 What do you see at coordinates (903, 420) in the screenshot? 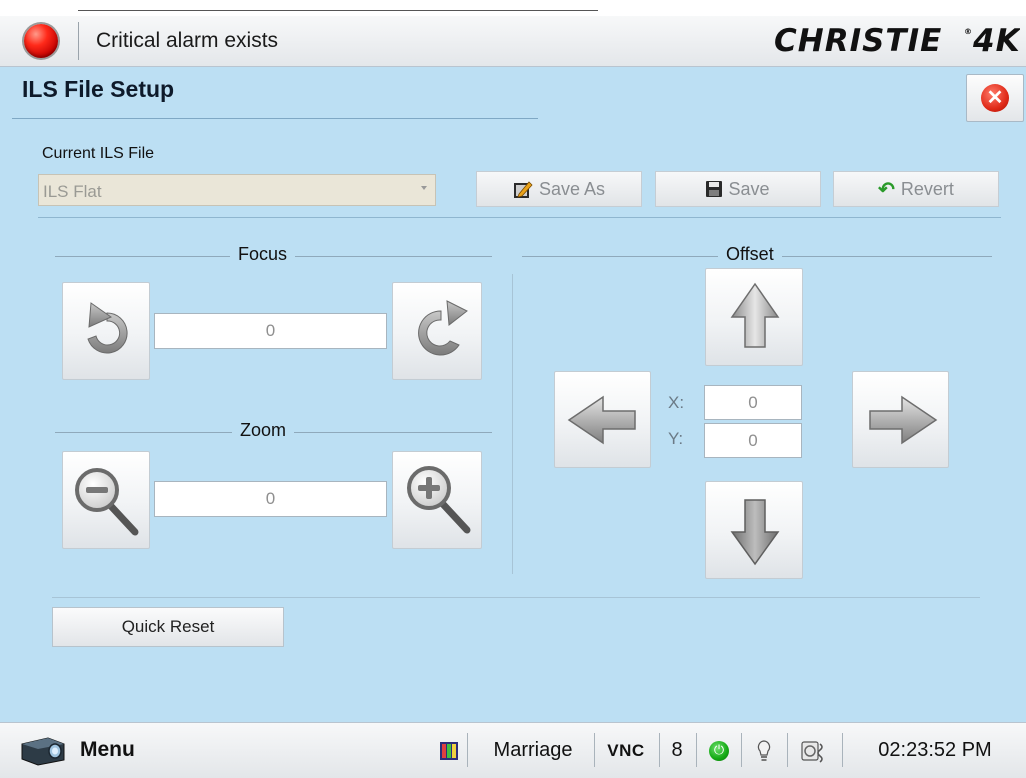
I see `arrow-right-icon` at bounding box center [903, 420].